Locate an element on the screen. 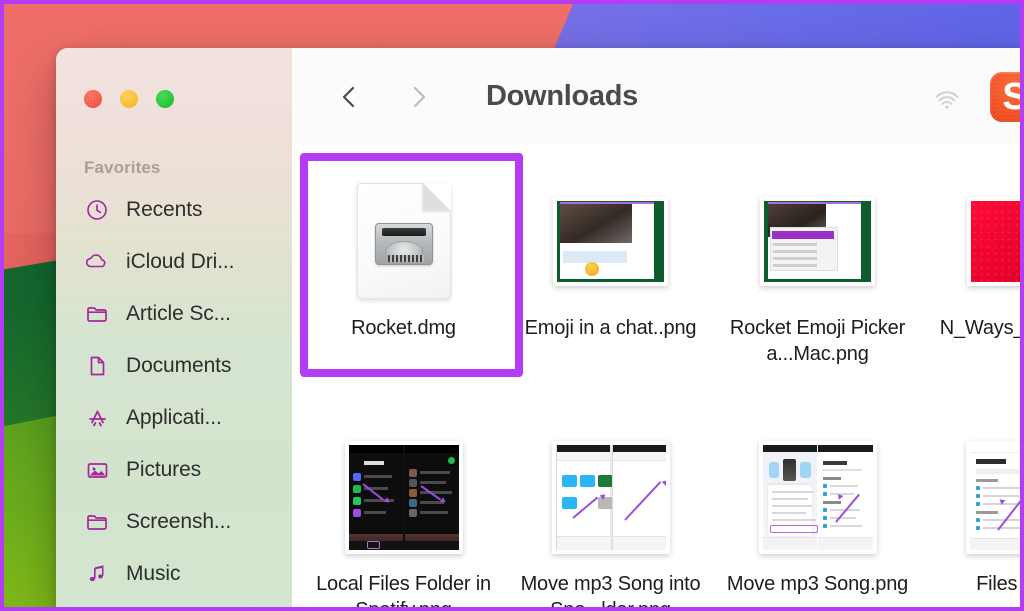 The height and width of the screenshot is (611, 1024). page-title: Downloads is located at coordinates (562, 96).